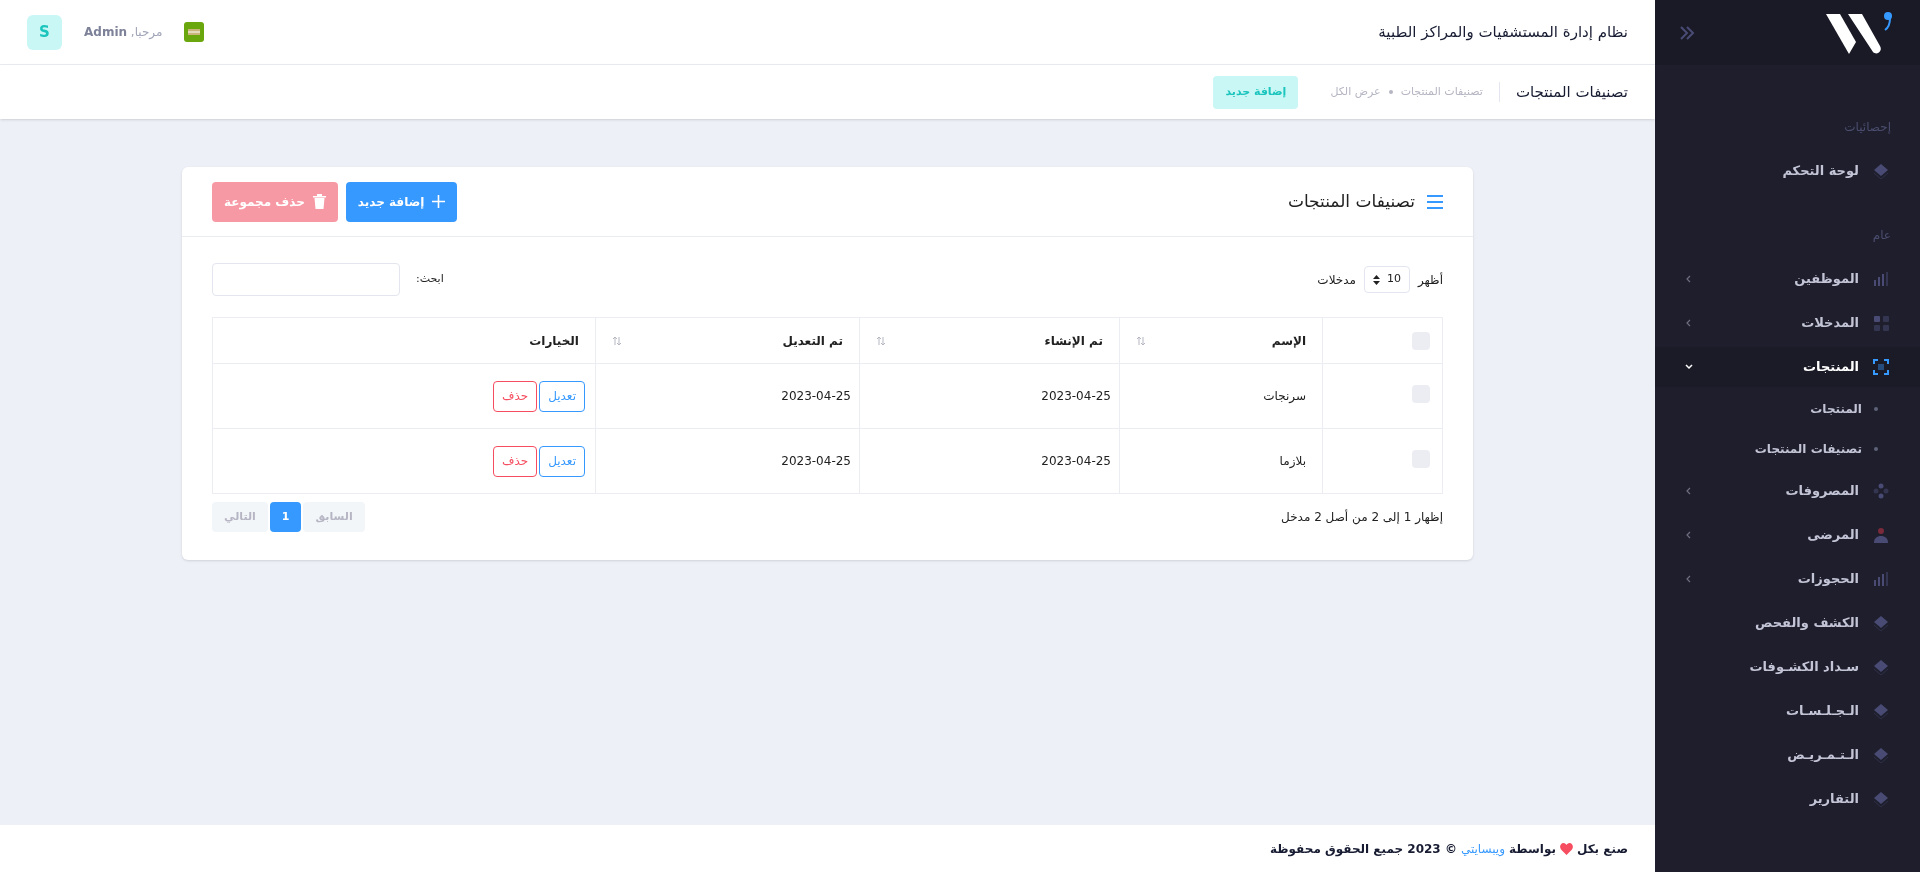 This screenshot has height=872, width=1920. What do you see at coordinates (1787, 667) in the screenshot?
I see `sidebar-item: سـداد الكشـوفات` at bounding box center [1787, 667].